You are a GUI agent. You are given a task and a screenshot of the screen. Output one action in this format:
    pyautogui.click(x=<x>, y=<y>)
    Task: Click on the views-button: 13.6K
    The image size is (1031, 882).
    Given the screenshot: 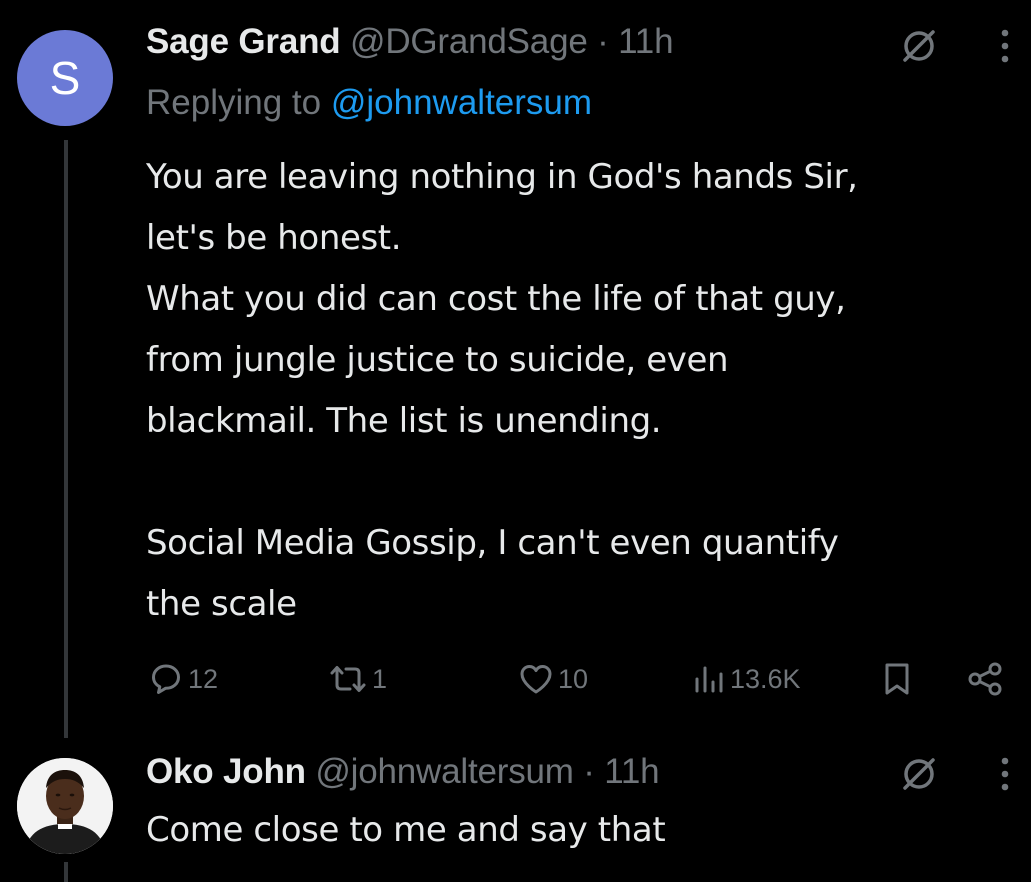 What is the action you would take?
    pyautogui.click(x=746, y=679)
    